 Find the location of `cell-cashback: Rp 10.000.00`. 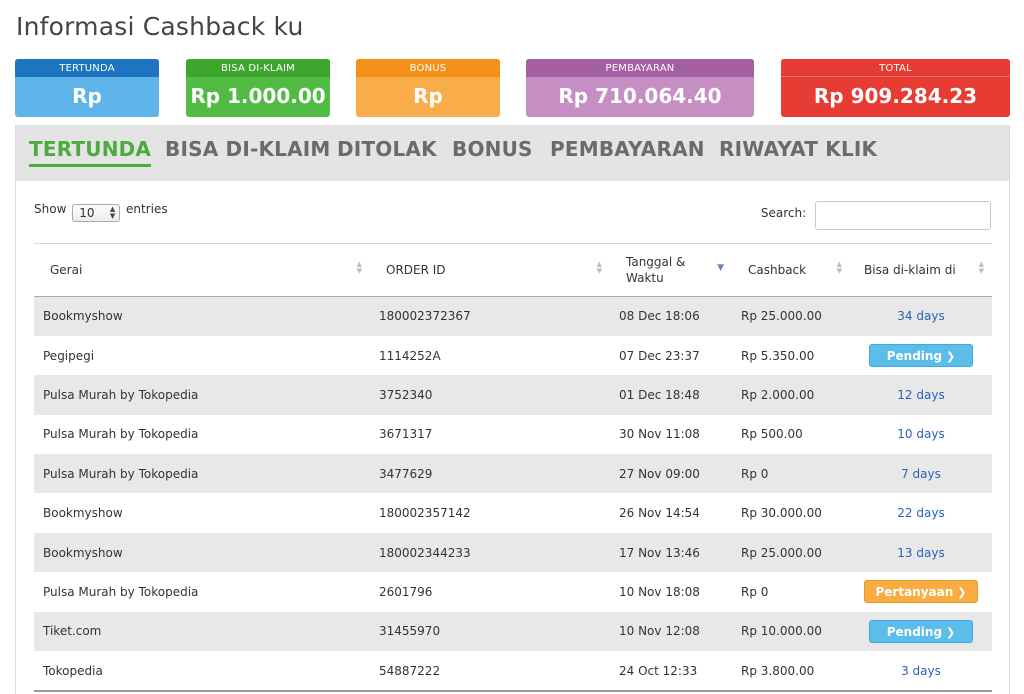

cell-cashback: Rp 10.000.00 is located at coordinates (781, 631).